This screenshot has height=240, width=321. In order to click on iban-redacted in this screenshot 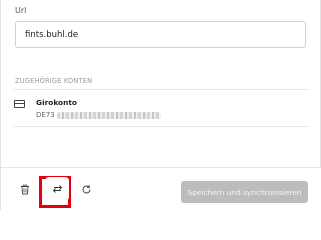, I will do `click(108, 115)`.